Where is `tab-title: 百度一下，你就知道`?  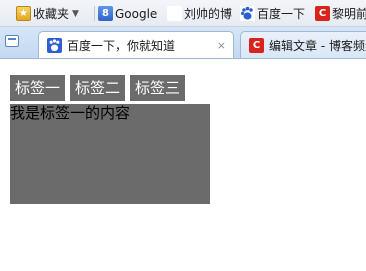
tab-title: 百度一下，你就知道 is located at coordinates (121, 45).